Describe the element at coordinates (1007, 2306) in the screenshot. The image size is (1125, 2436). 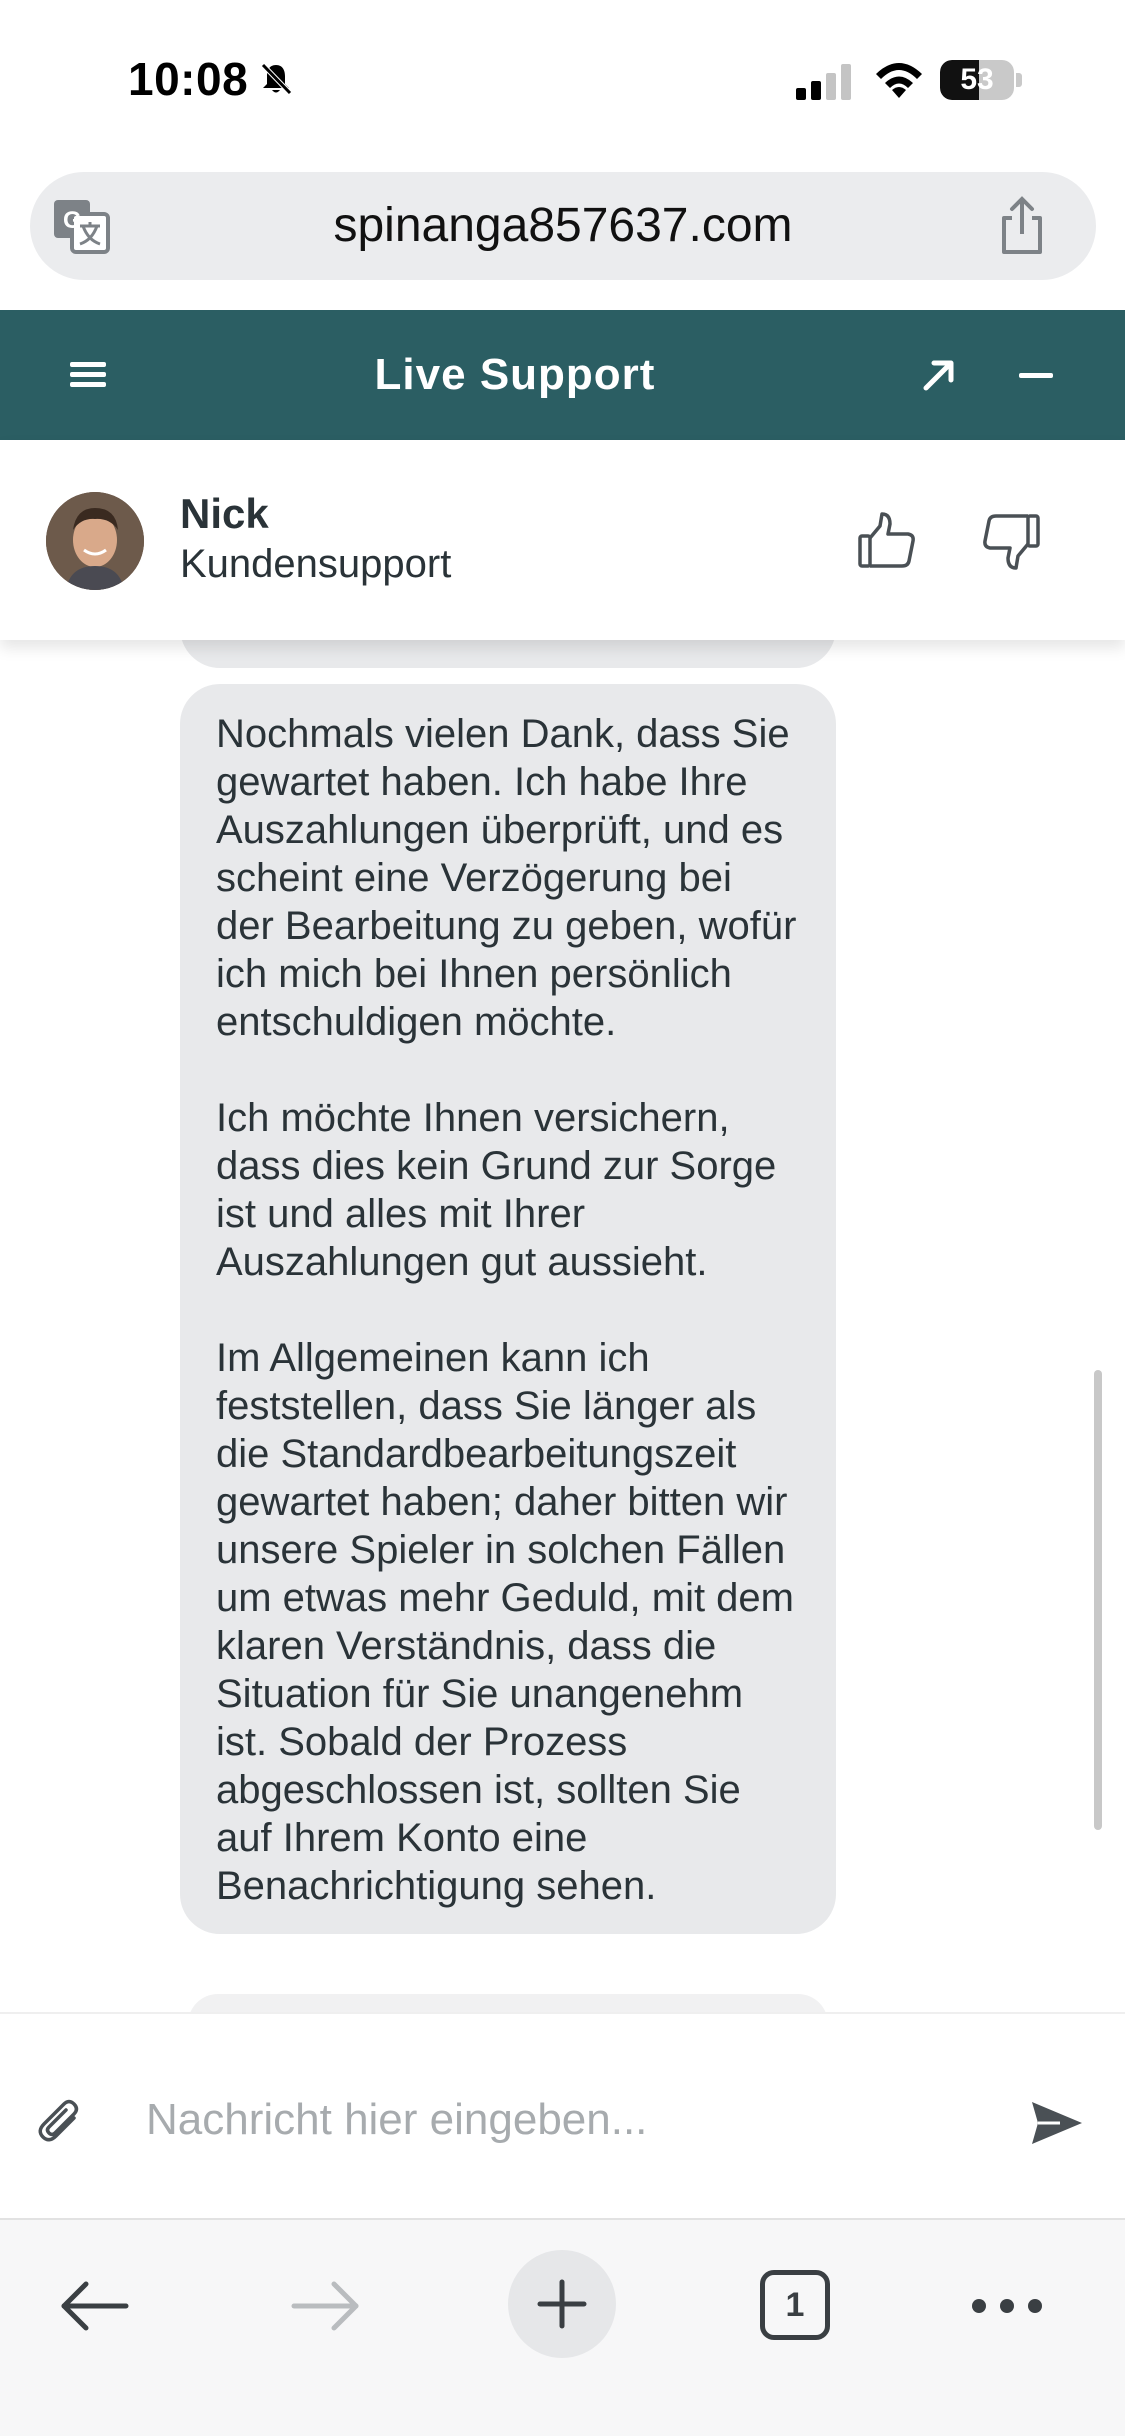
I see `more-icon` at that location.